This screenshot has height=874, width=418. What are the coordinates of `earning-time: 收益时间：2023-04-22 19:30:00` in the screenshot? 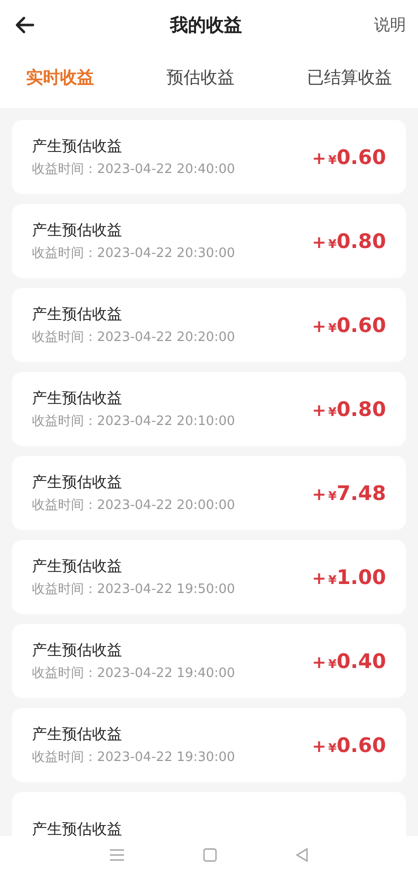 It's located at (134, 758).